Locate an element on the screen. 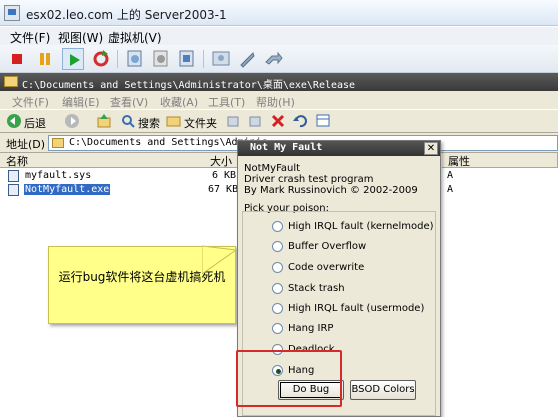 The height and width of the screenshot is (417, 558). explorer-toolbar: 后退 搜索 文件夹 is located at coordinates (279, 121).